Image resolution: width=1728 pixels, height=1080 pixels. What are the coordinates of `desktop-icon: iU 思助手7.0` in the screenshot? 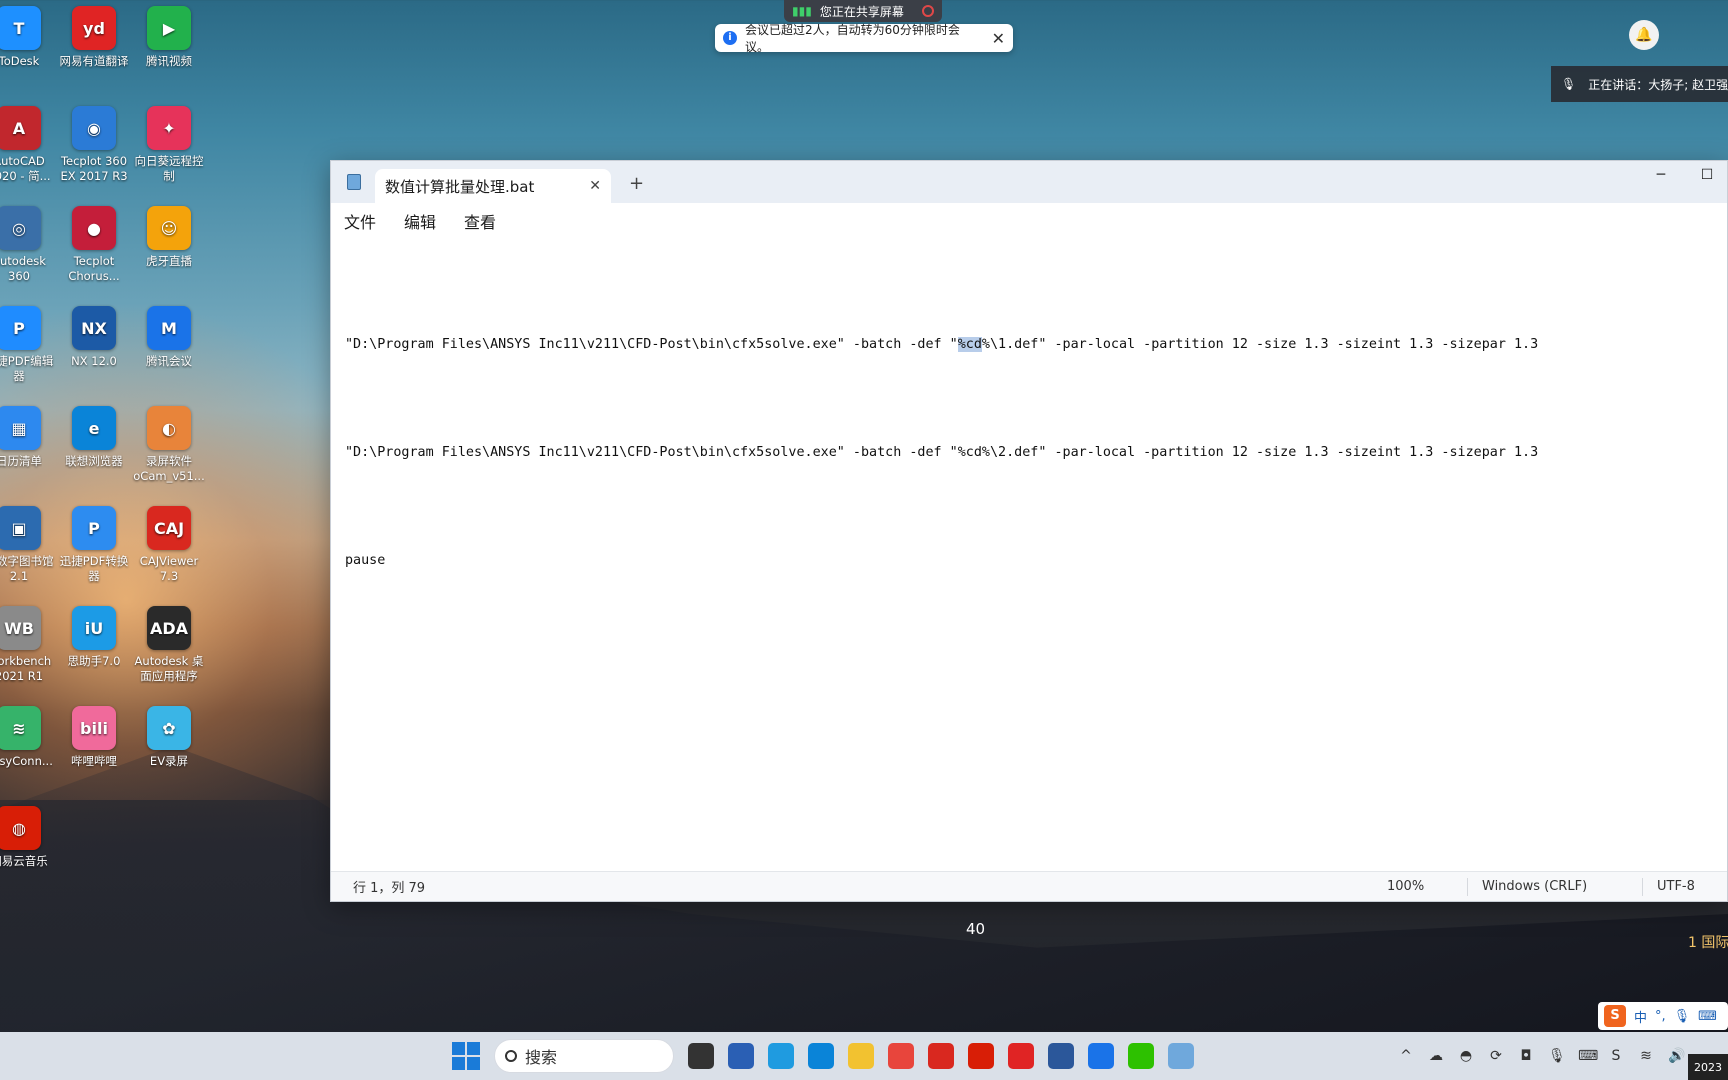 It's located at (94, 637).